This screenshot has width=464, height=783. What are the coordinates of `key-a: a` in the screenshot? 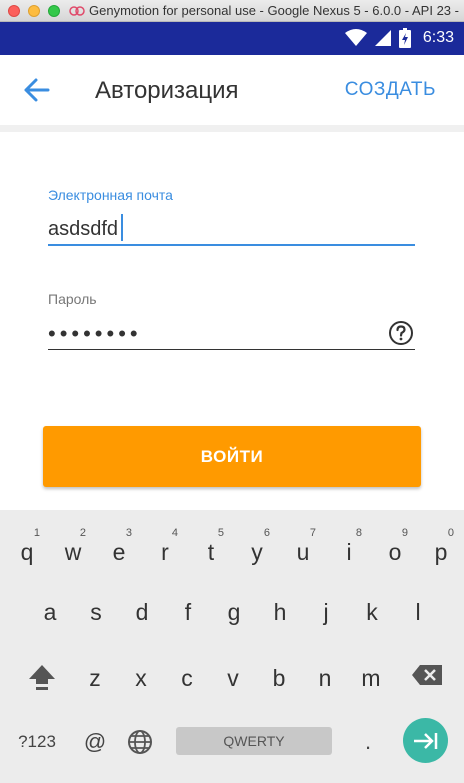 It's located at (50, 612).